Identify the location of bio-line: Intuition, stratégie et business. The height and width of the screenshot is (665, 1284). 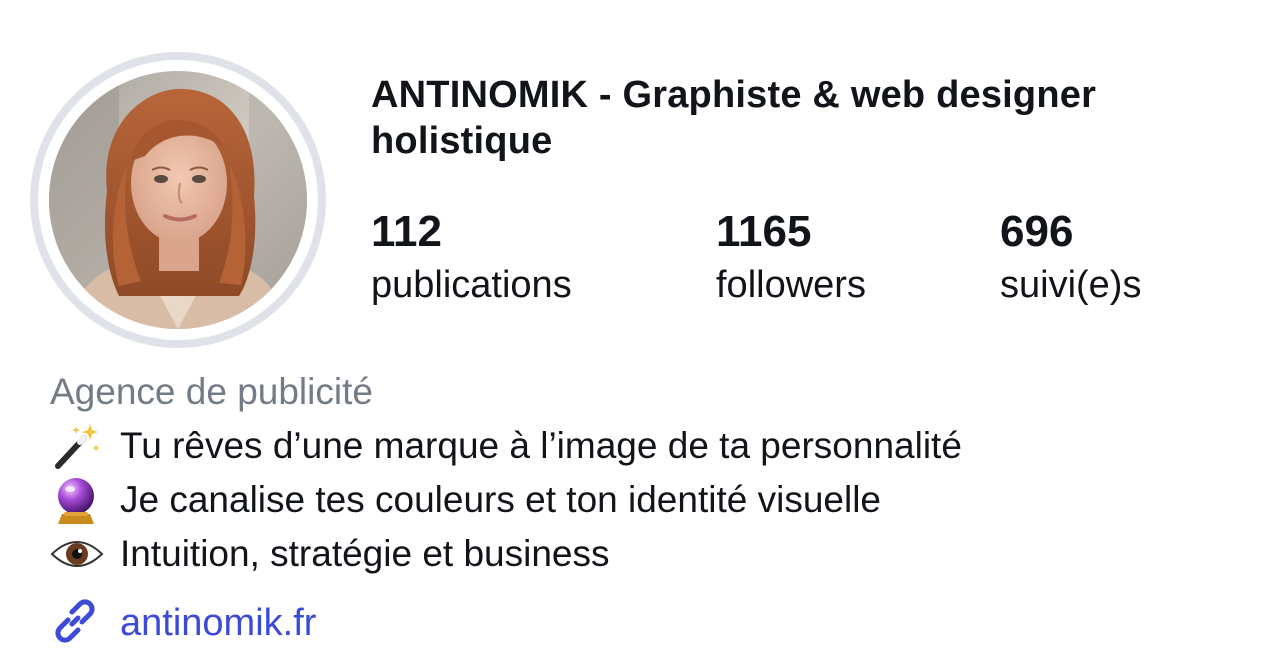
(506, 554).